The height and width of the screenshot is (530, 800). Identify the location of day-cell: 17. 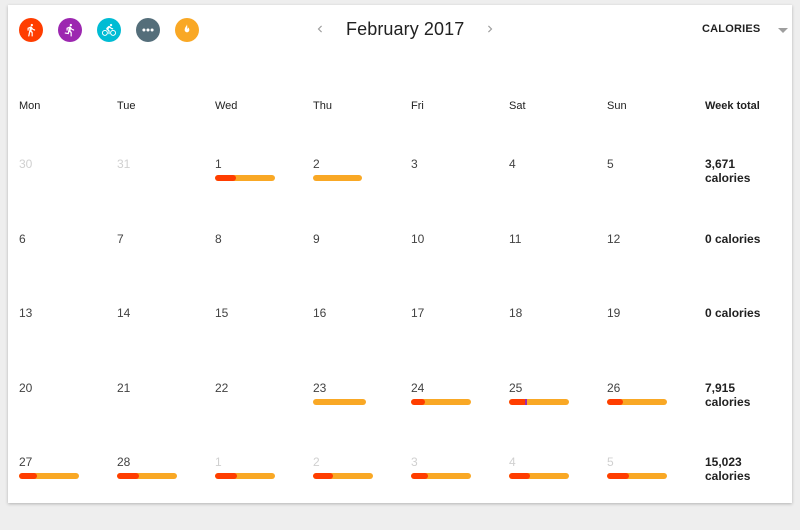
(460, 343).